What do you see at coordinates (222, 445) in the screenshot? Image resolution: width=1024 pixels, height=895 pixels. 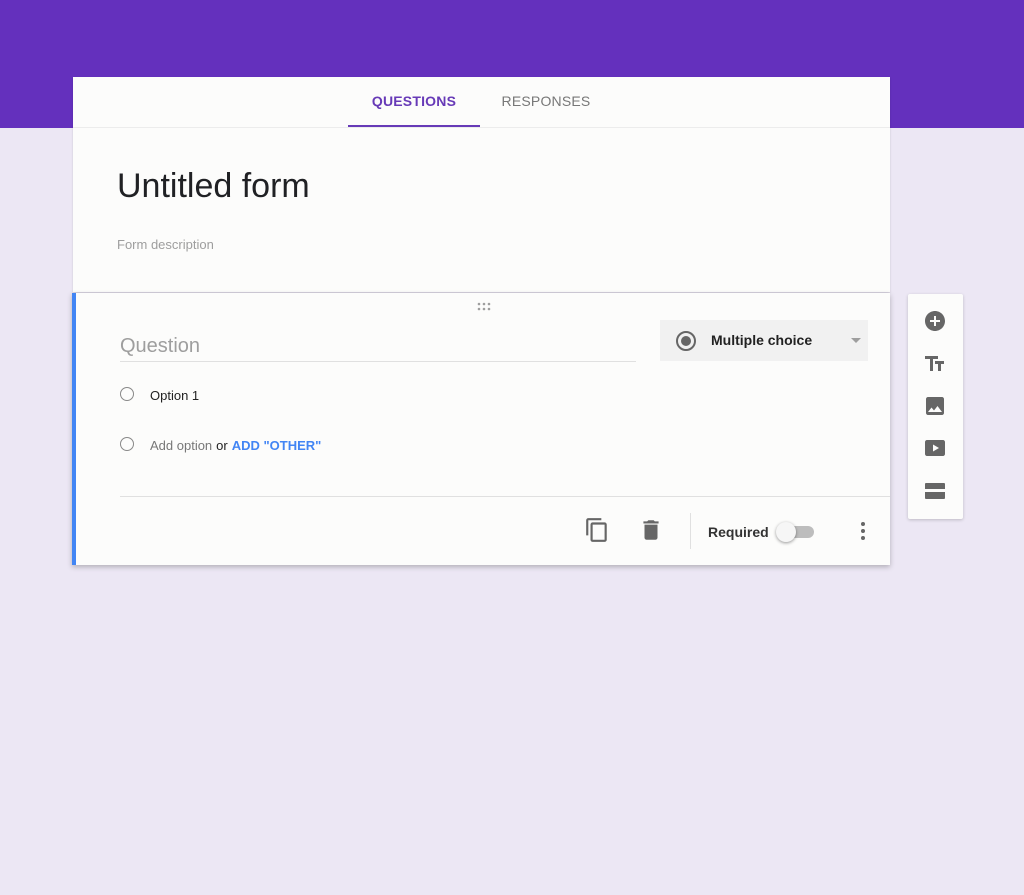 I see `or-separator: or` at bounding box center [222, 445].